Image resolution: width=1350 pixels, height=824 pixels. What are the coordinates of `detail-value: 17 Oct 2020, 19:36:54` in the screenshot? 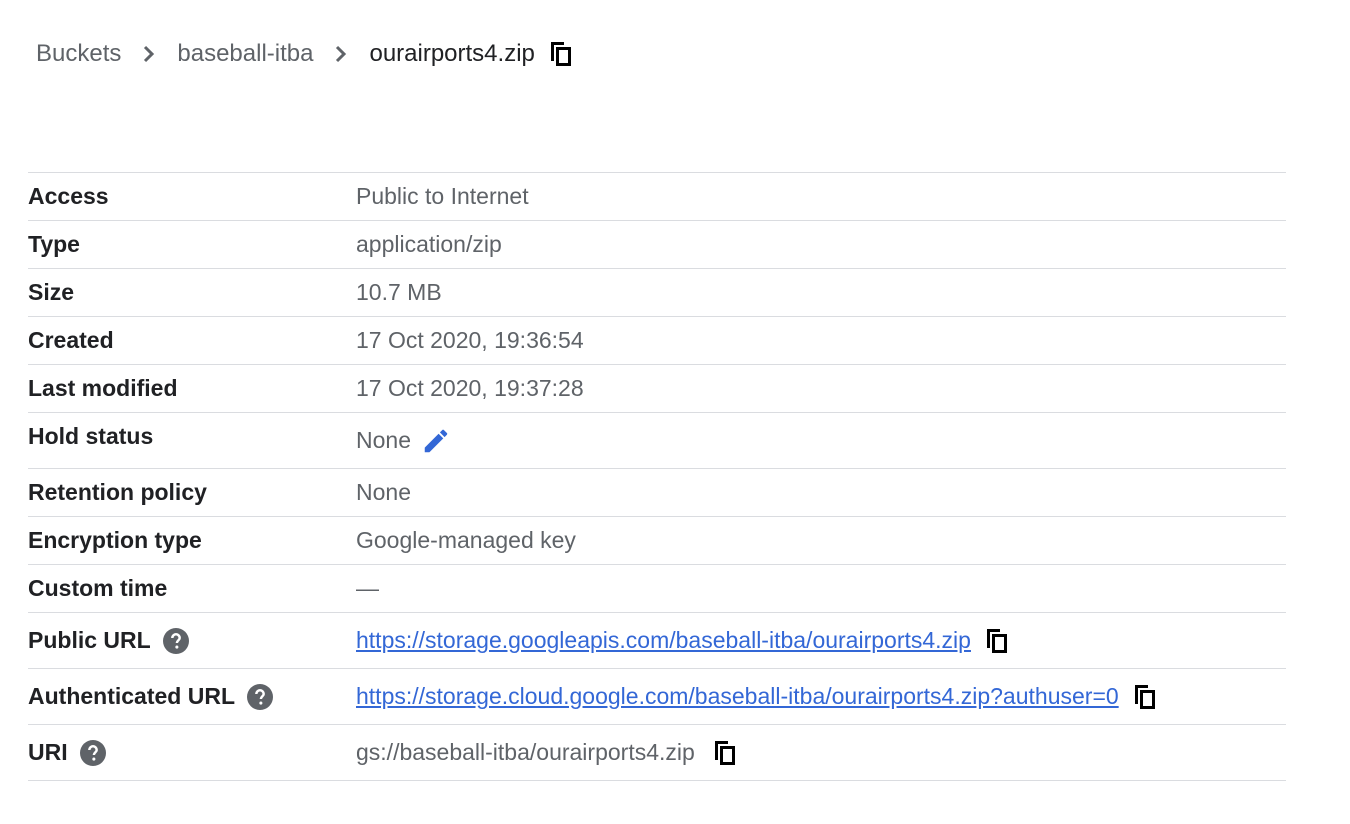 It's located at (470, 340).